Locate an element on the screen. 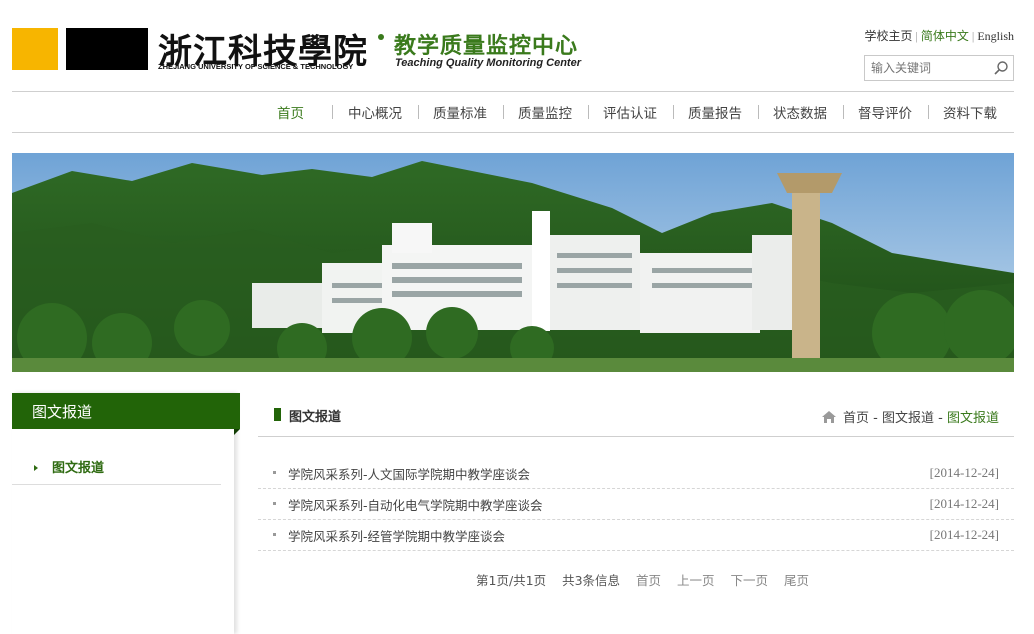 The image size is (1034, 634). logo-yellow-block is located at coordinates (35, 49).